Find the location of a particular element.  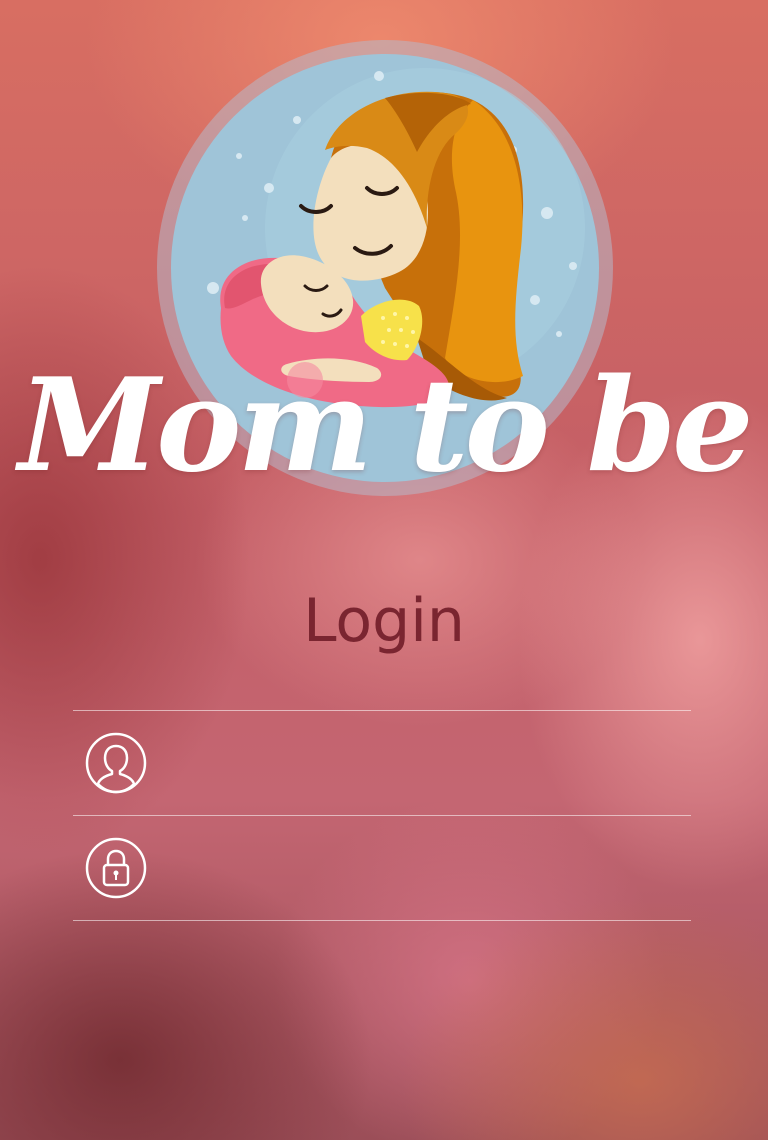

username-input is located at coordinates (423, 763).